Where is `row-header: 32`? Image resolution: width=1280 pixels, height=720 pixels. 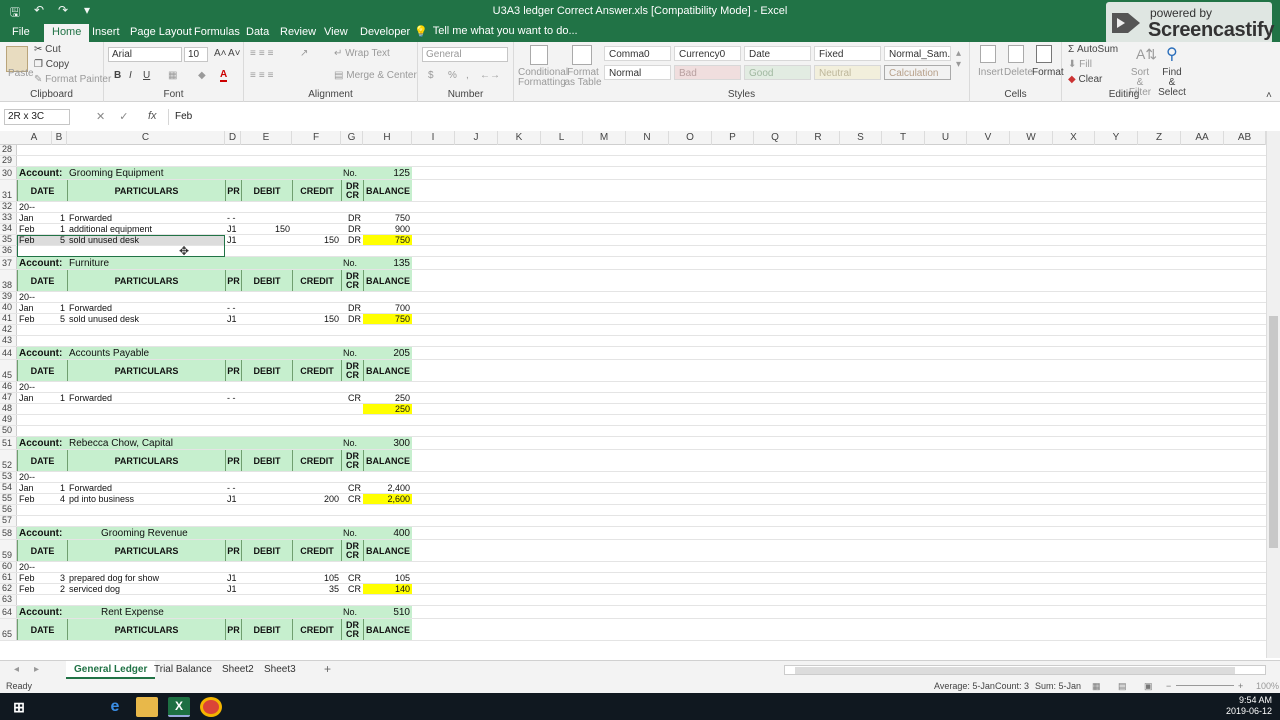 row-header: 32 is located at coordinates (8, 206).